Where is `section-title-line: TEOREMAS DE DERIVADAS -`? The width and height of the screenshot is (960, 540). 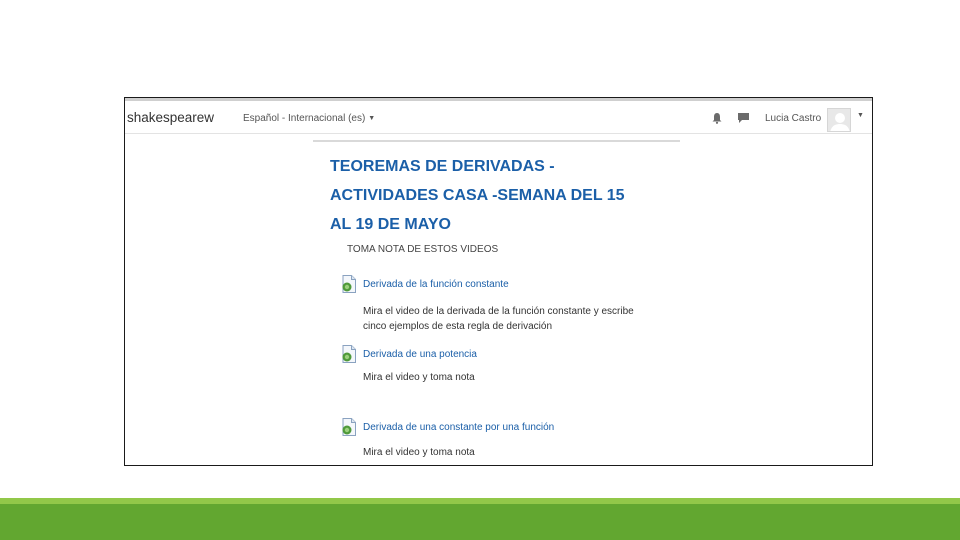 section-title-line: TEOREMAS DE DERIVADAS - is located at coordinates (442, 166).